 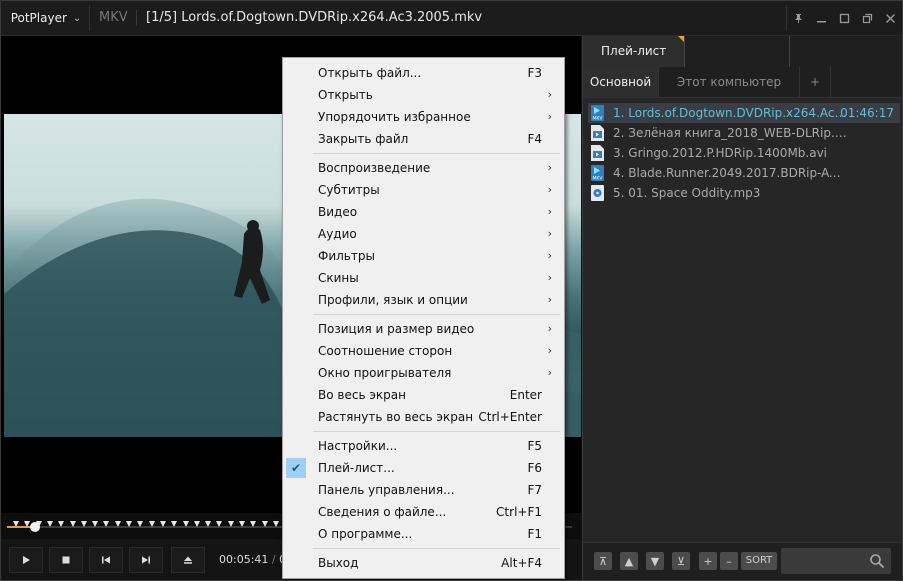 I want to click on menu-item: Открыть файл... F3, so click(x=423, y=73).